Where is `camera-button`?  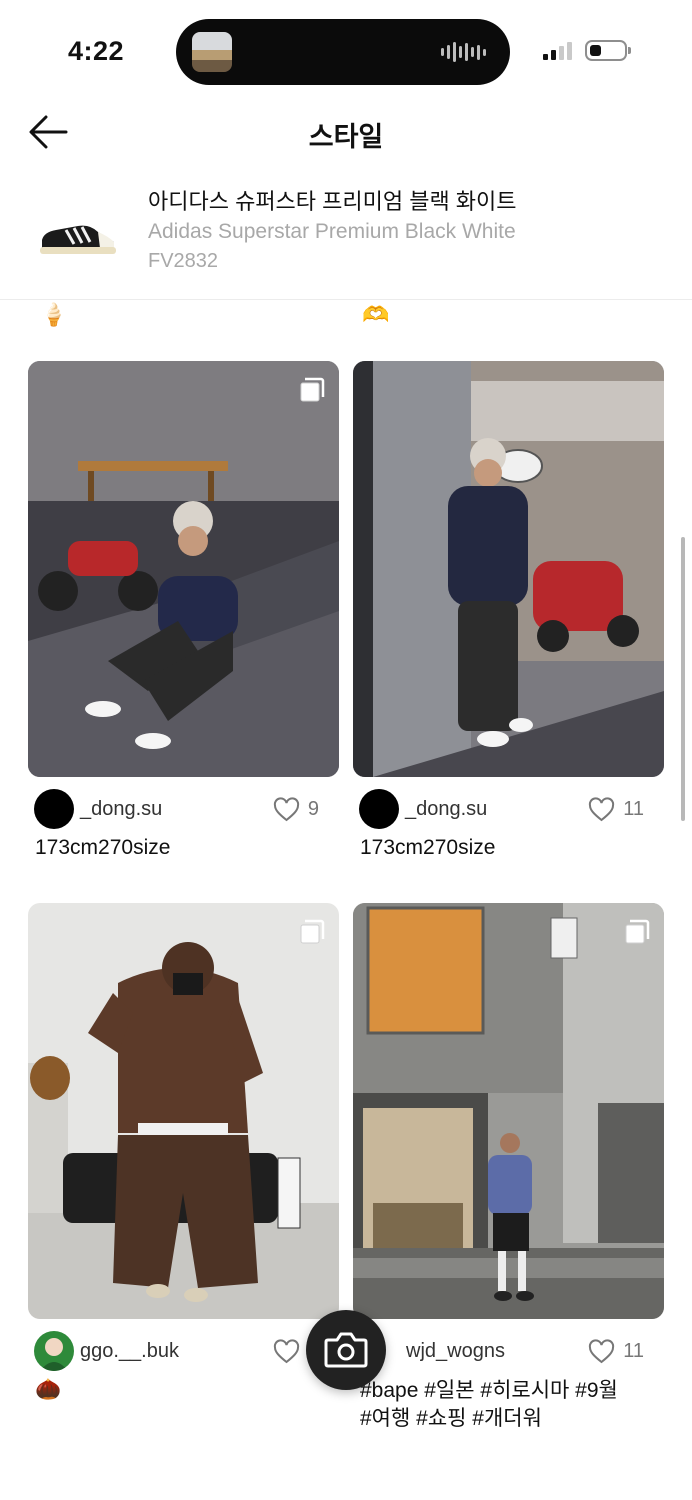
camera-button is located at coordinates (346, 1350).